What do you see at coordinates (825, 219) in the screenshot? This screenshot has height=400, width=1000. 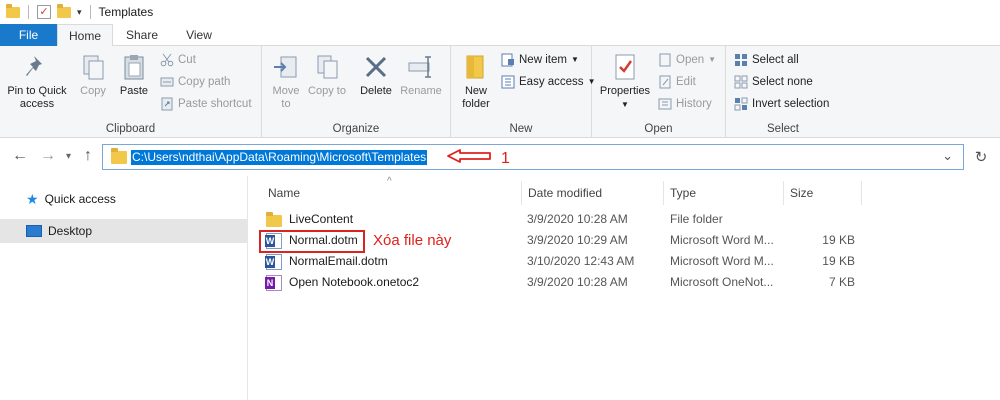 I see `file-size` at bounding box center [825, 219].